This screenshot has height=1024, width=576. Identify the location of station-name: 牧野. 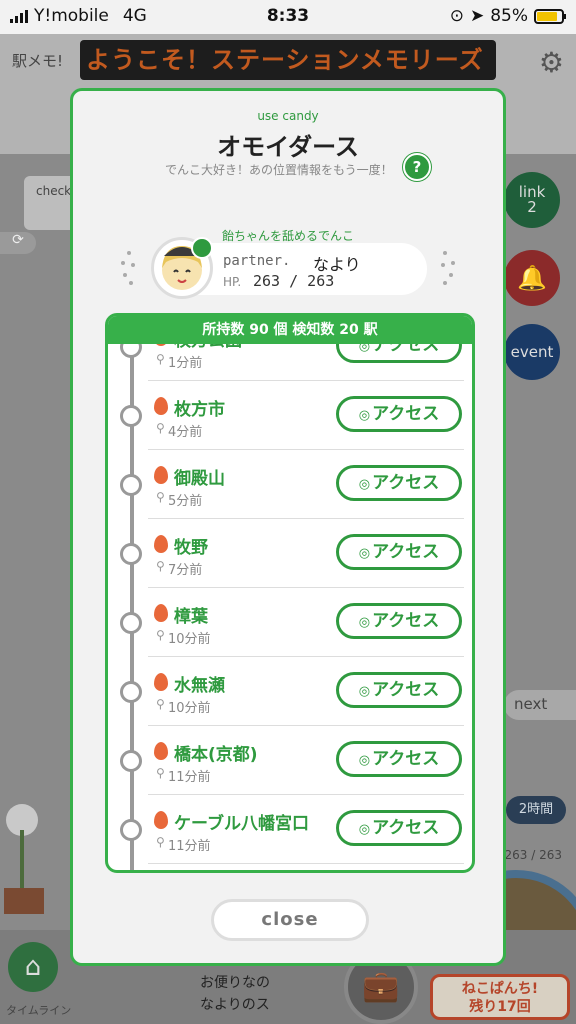
(191, 548).